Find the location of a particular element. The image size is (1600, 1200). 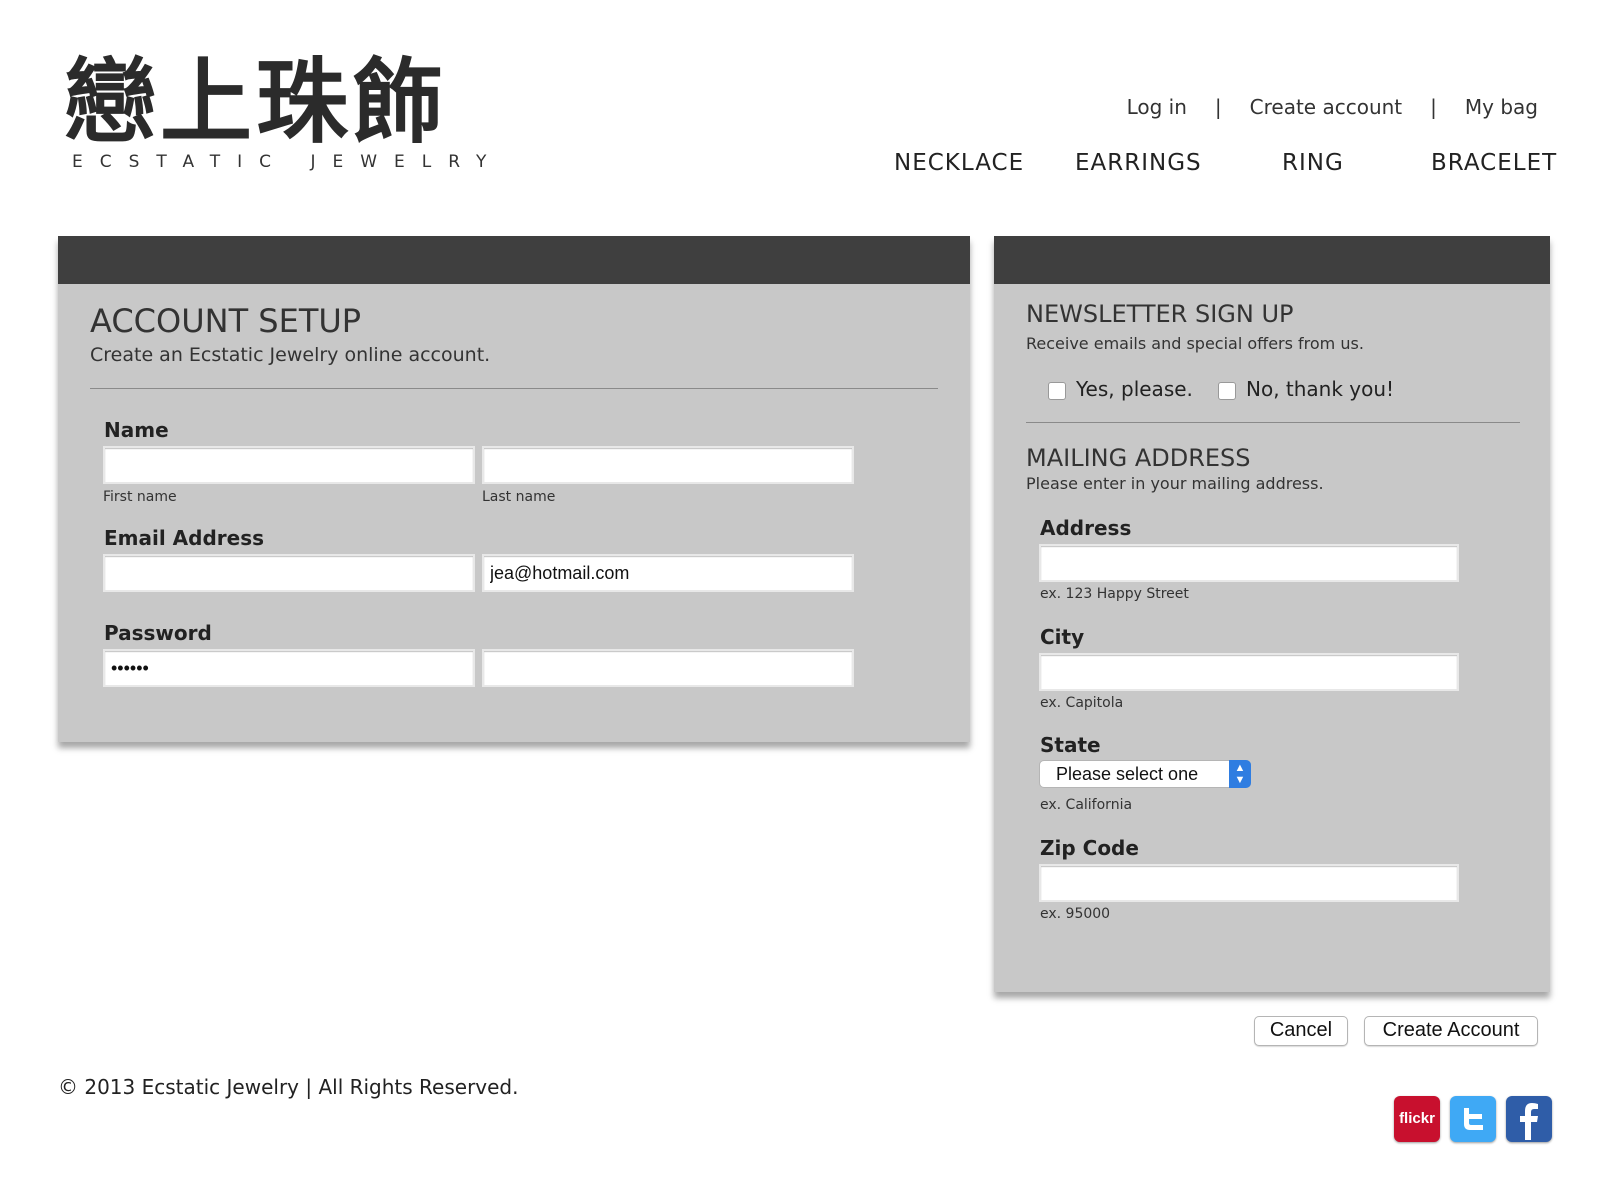

zip-input is located at coordinates (1249, 883).